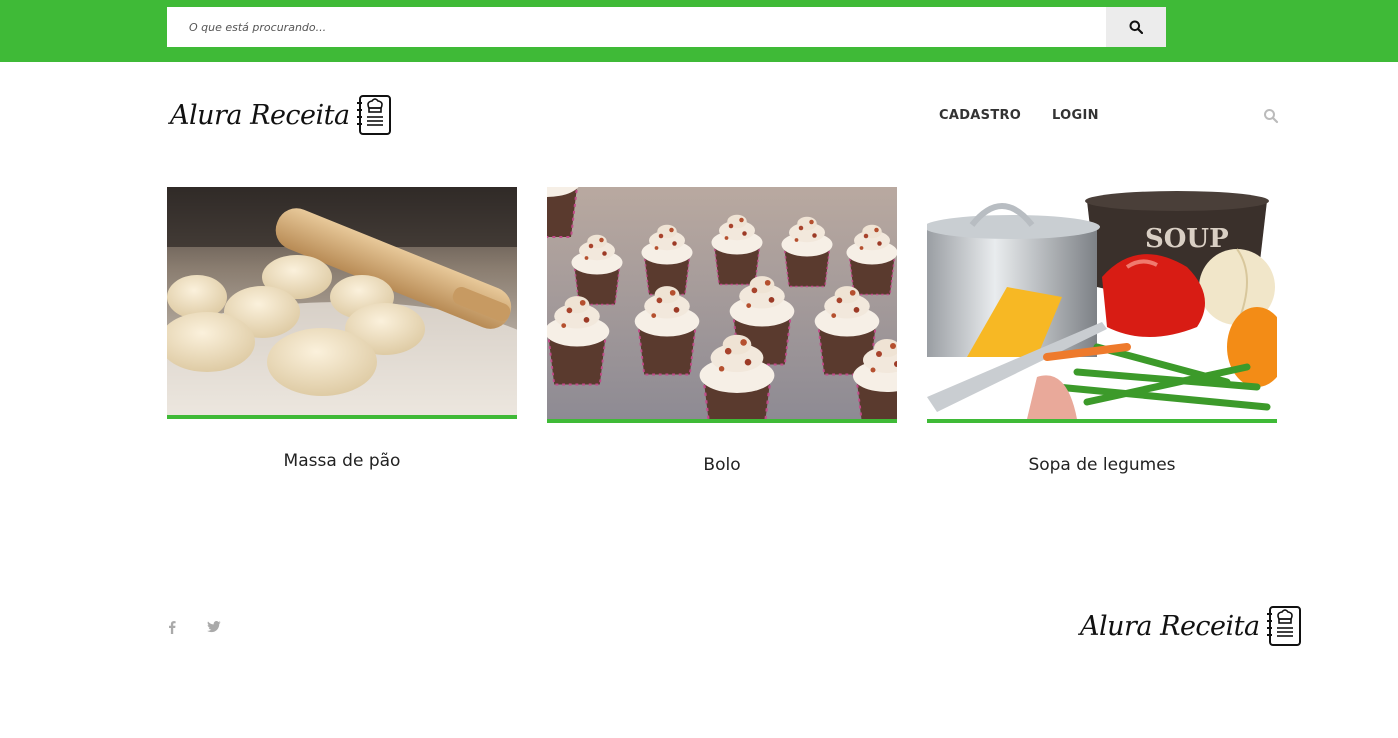  I want to click on search-box, so click(666, 27).